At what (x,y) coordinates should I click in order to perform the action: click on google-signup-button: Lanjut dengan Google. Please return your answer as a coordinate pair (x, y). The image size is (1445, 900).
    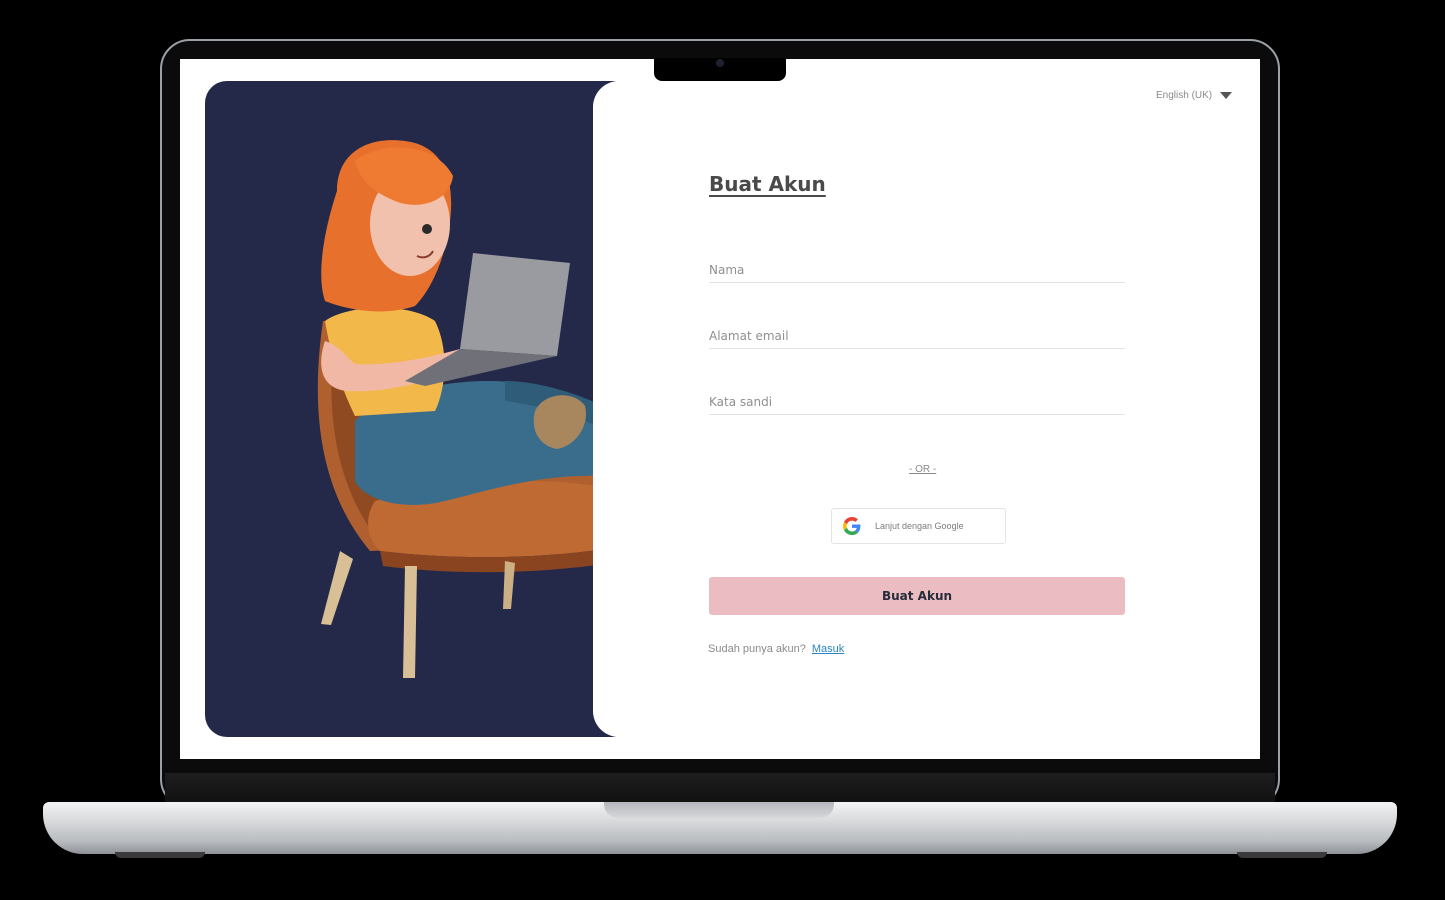
    Looking at the image, I should click on (918, 526).